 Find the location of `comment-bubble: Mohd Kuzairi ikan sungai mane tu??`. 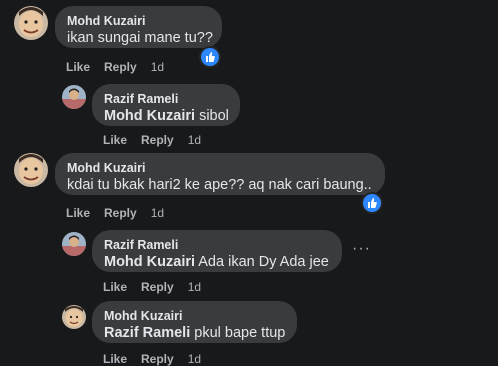

comment-bubble: Mohd Kuzairi ikan sungai mane tu?? is located at coordinates (138, 27).